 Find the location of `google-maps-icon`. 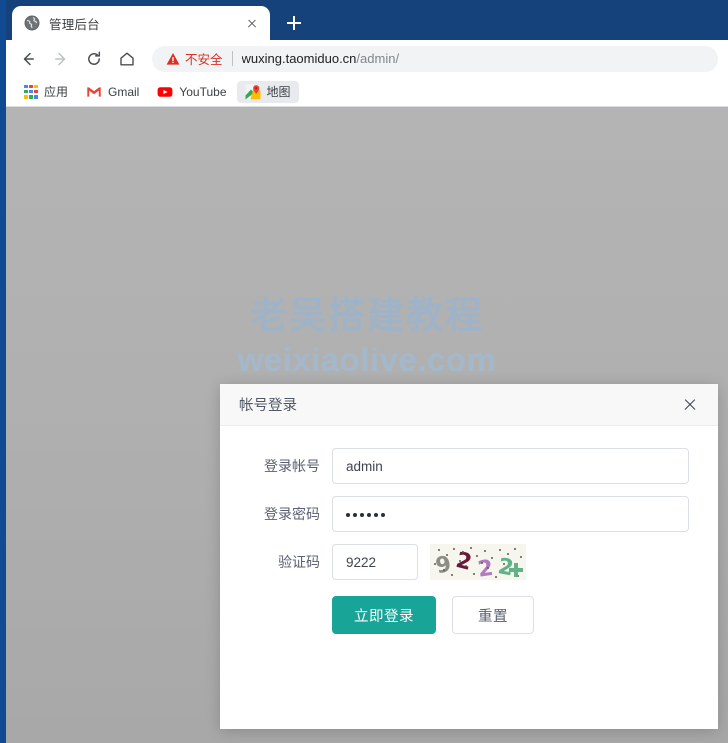

google-maps-icon is located at coordinates (253, 91).